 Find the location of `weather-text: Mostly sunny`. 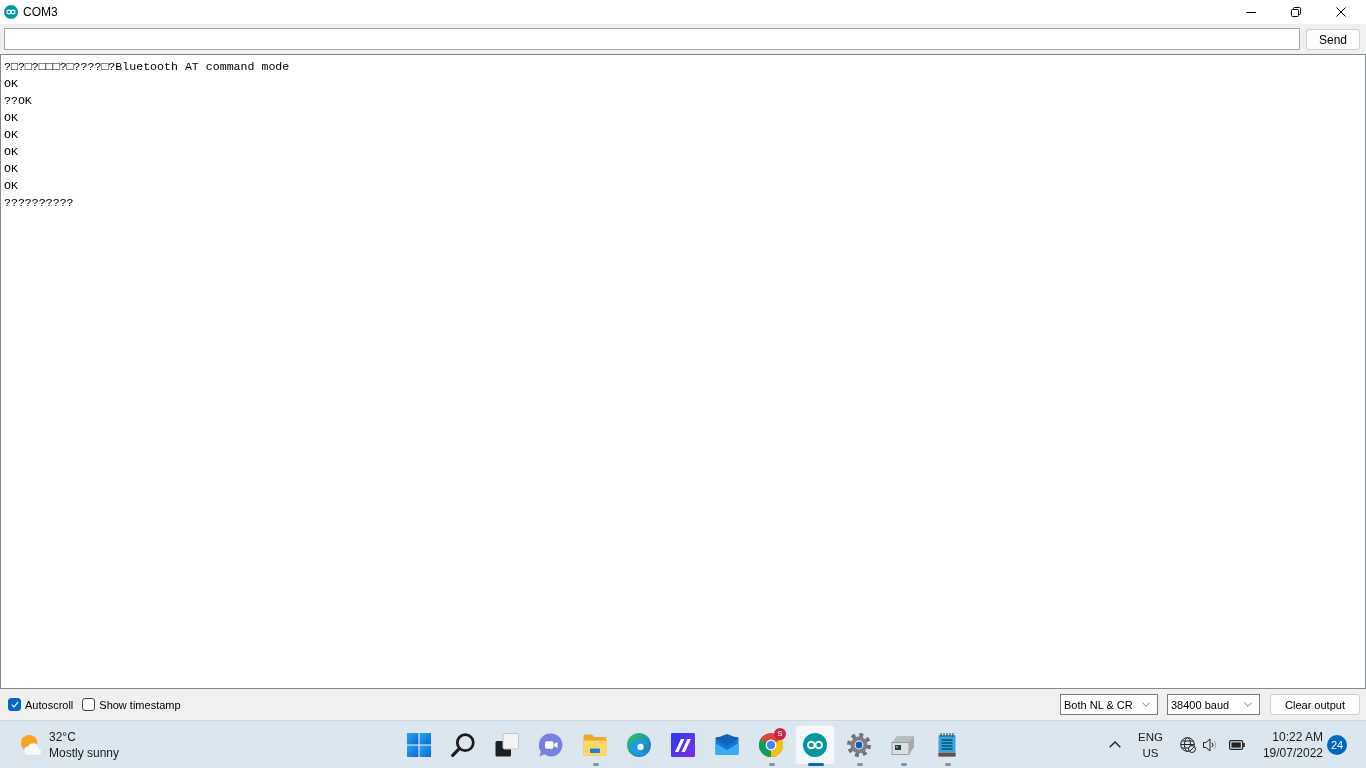

weather-text: Mostly sunny is located at coordinates (84, 752).